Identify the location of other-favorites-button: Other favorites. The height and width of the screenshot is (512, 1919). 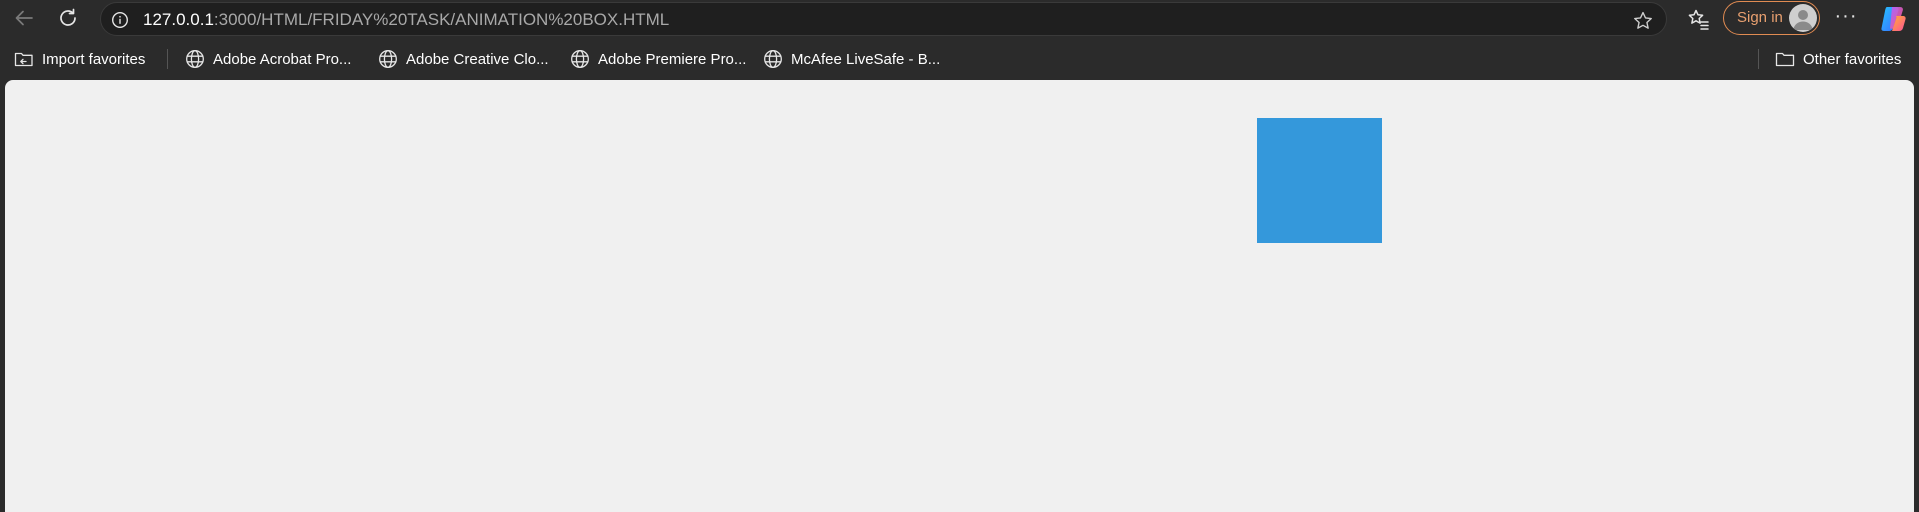
(1838, 59).